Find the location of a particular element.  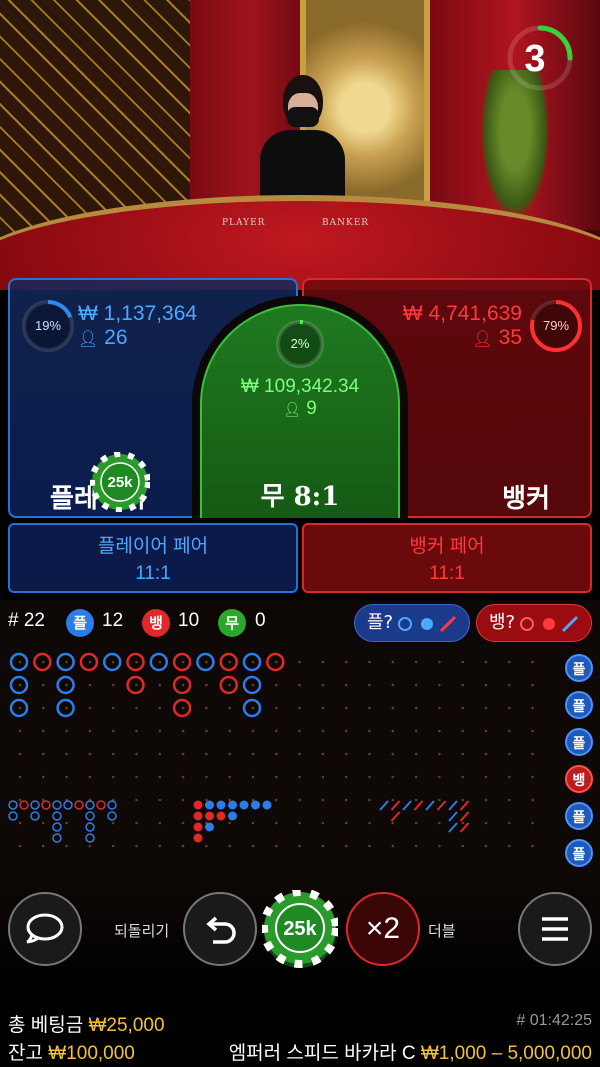

player-predict-button: 플? is located at coordinates (412, 623).